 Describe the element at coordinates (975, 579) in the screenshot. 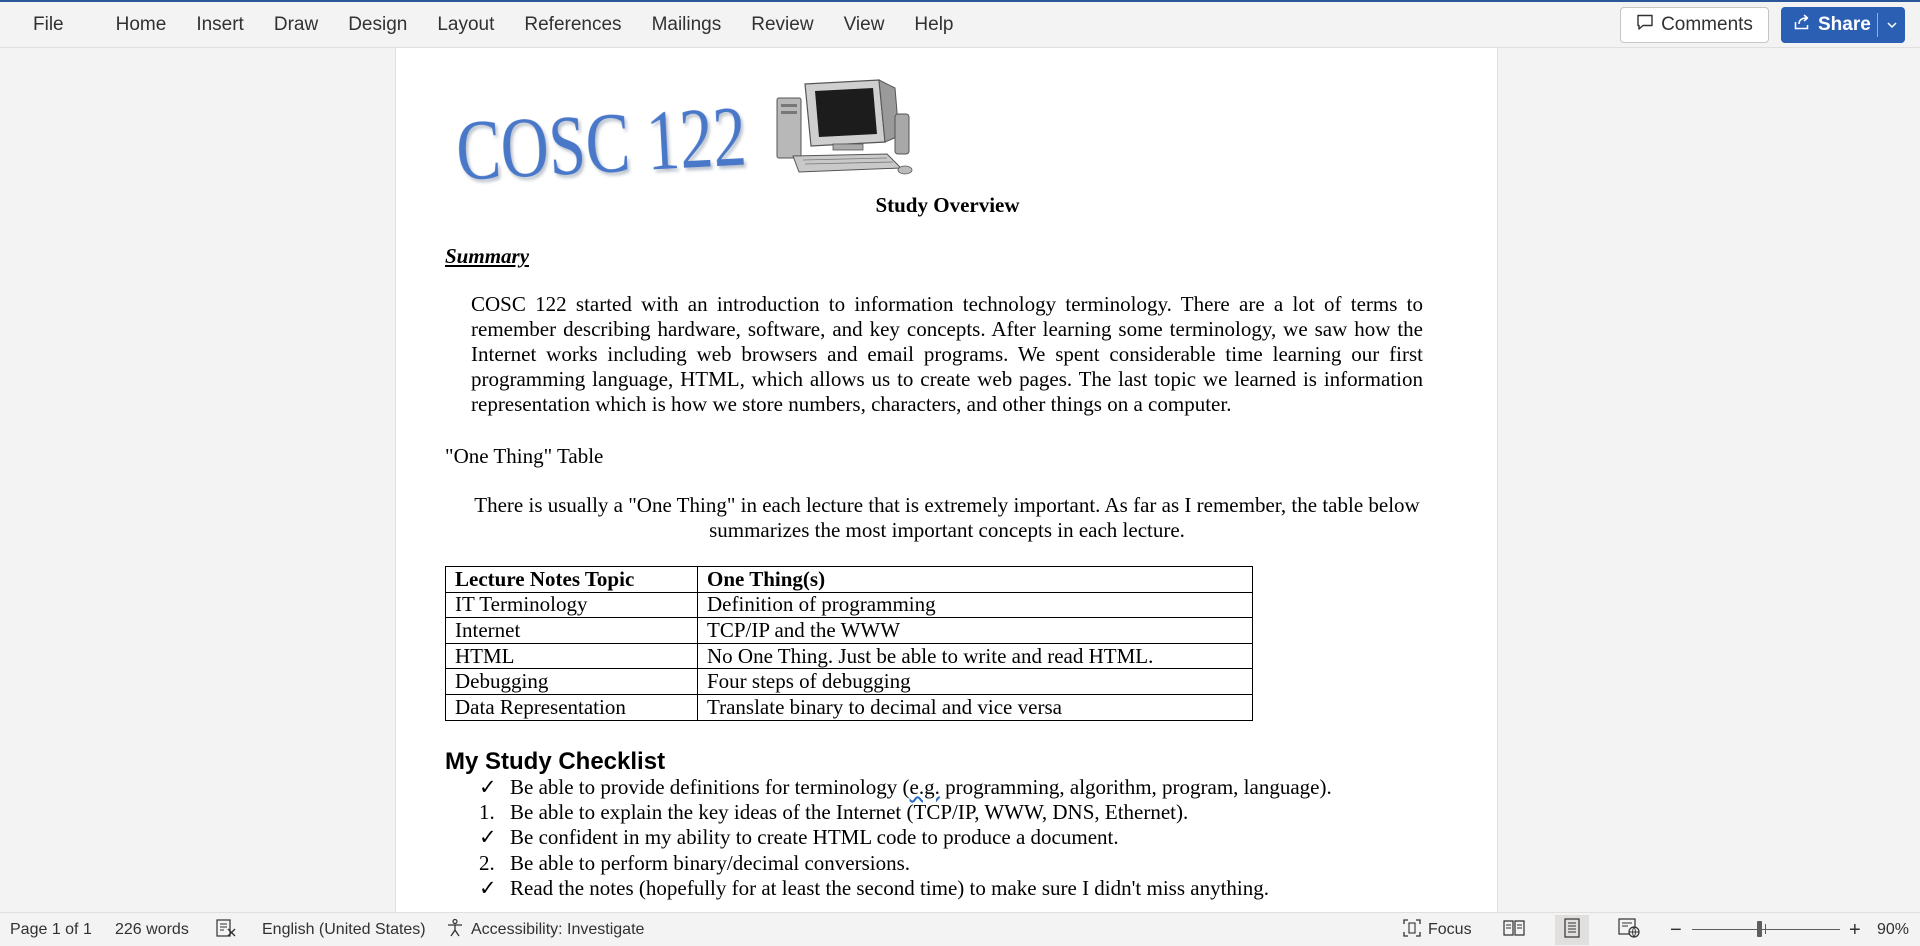

I see `table-header-cell: One Thing(s)` at that location.